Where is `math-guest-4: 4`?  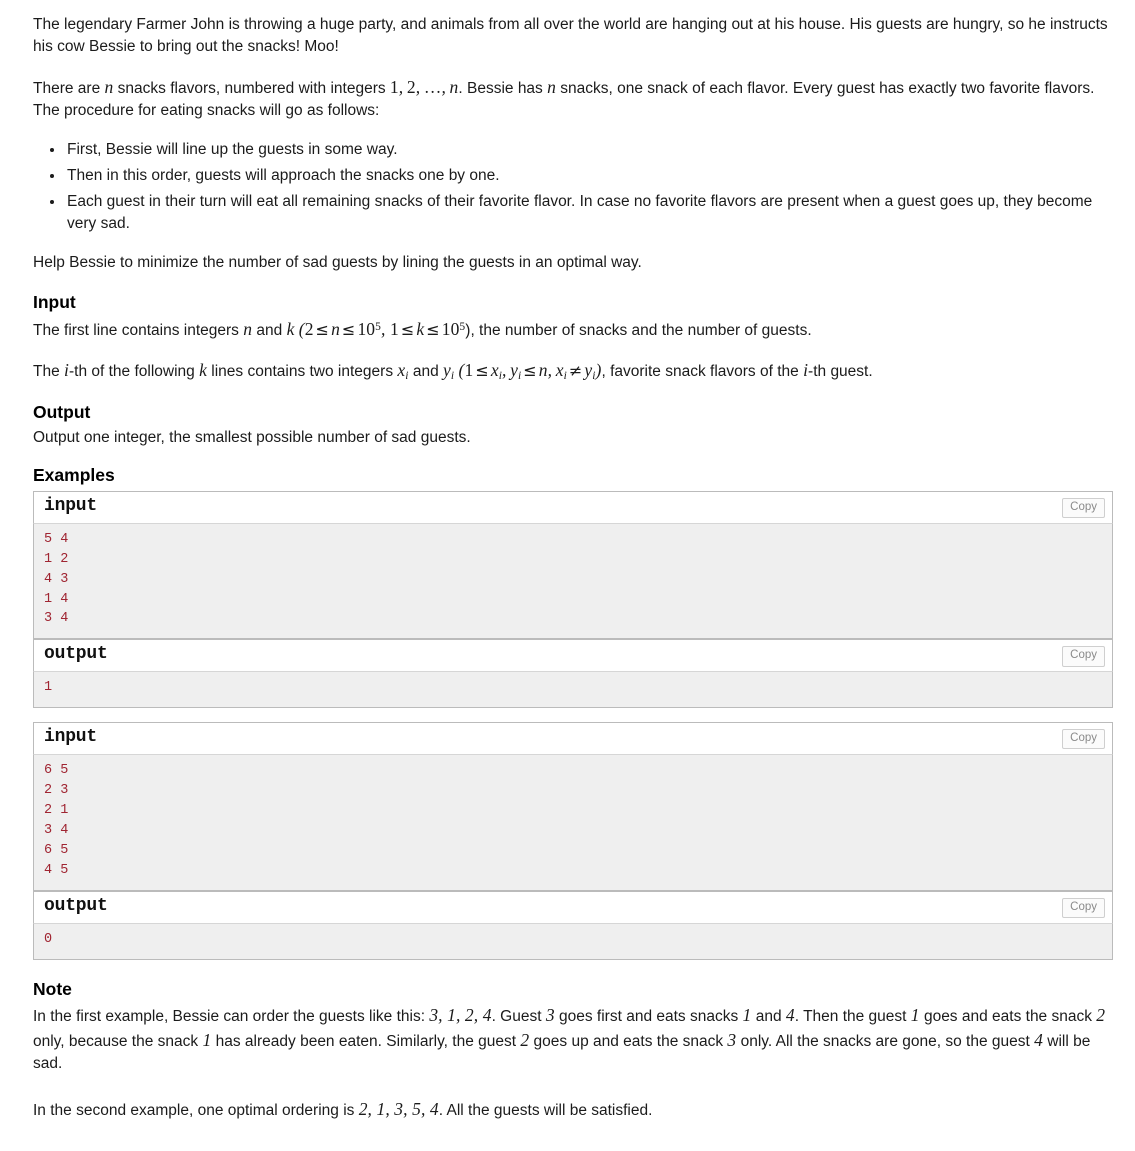 math-guest-4: 4 is located at coordinates (1038, 1040).